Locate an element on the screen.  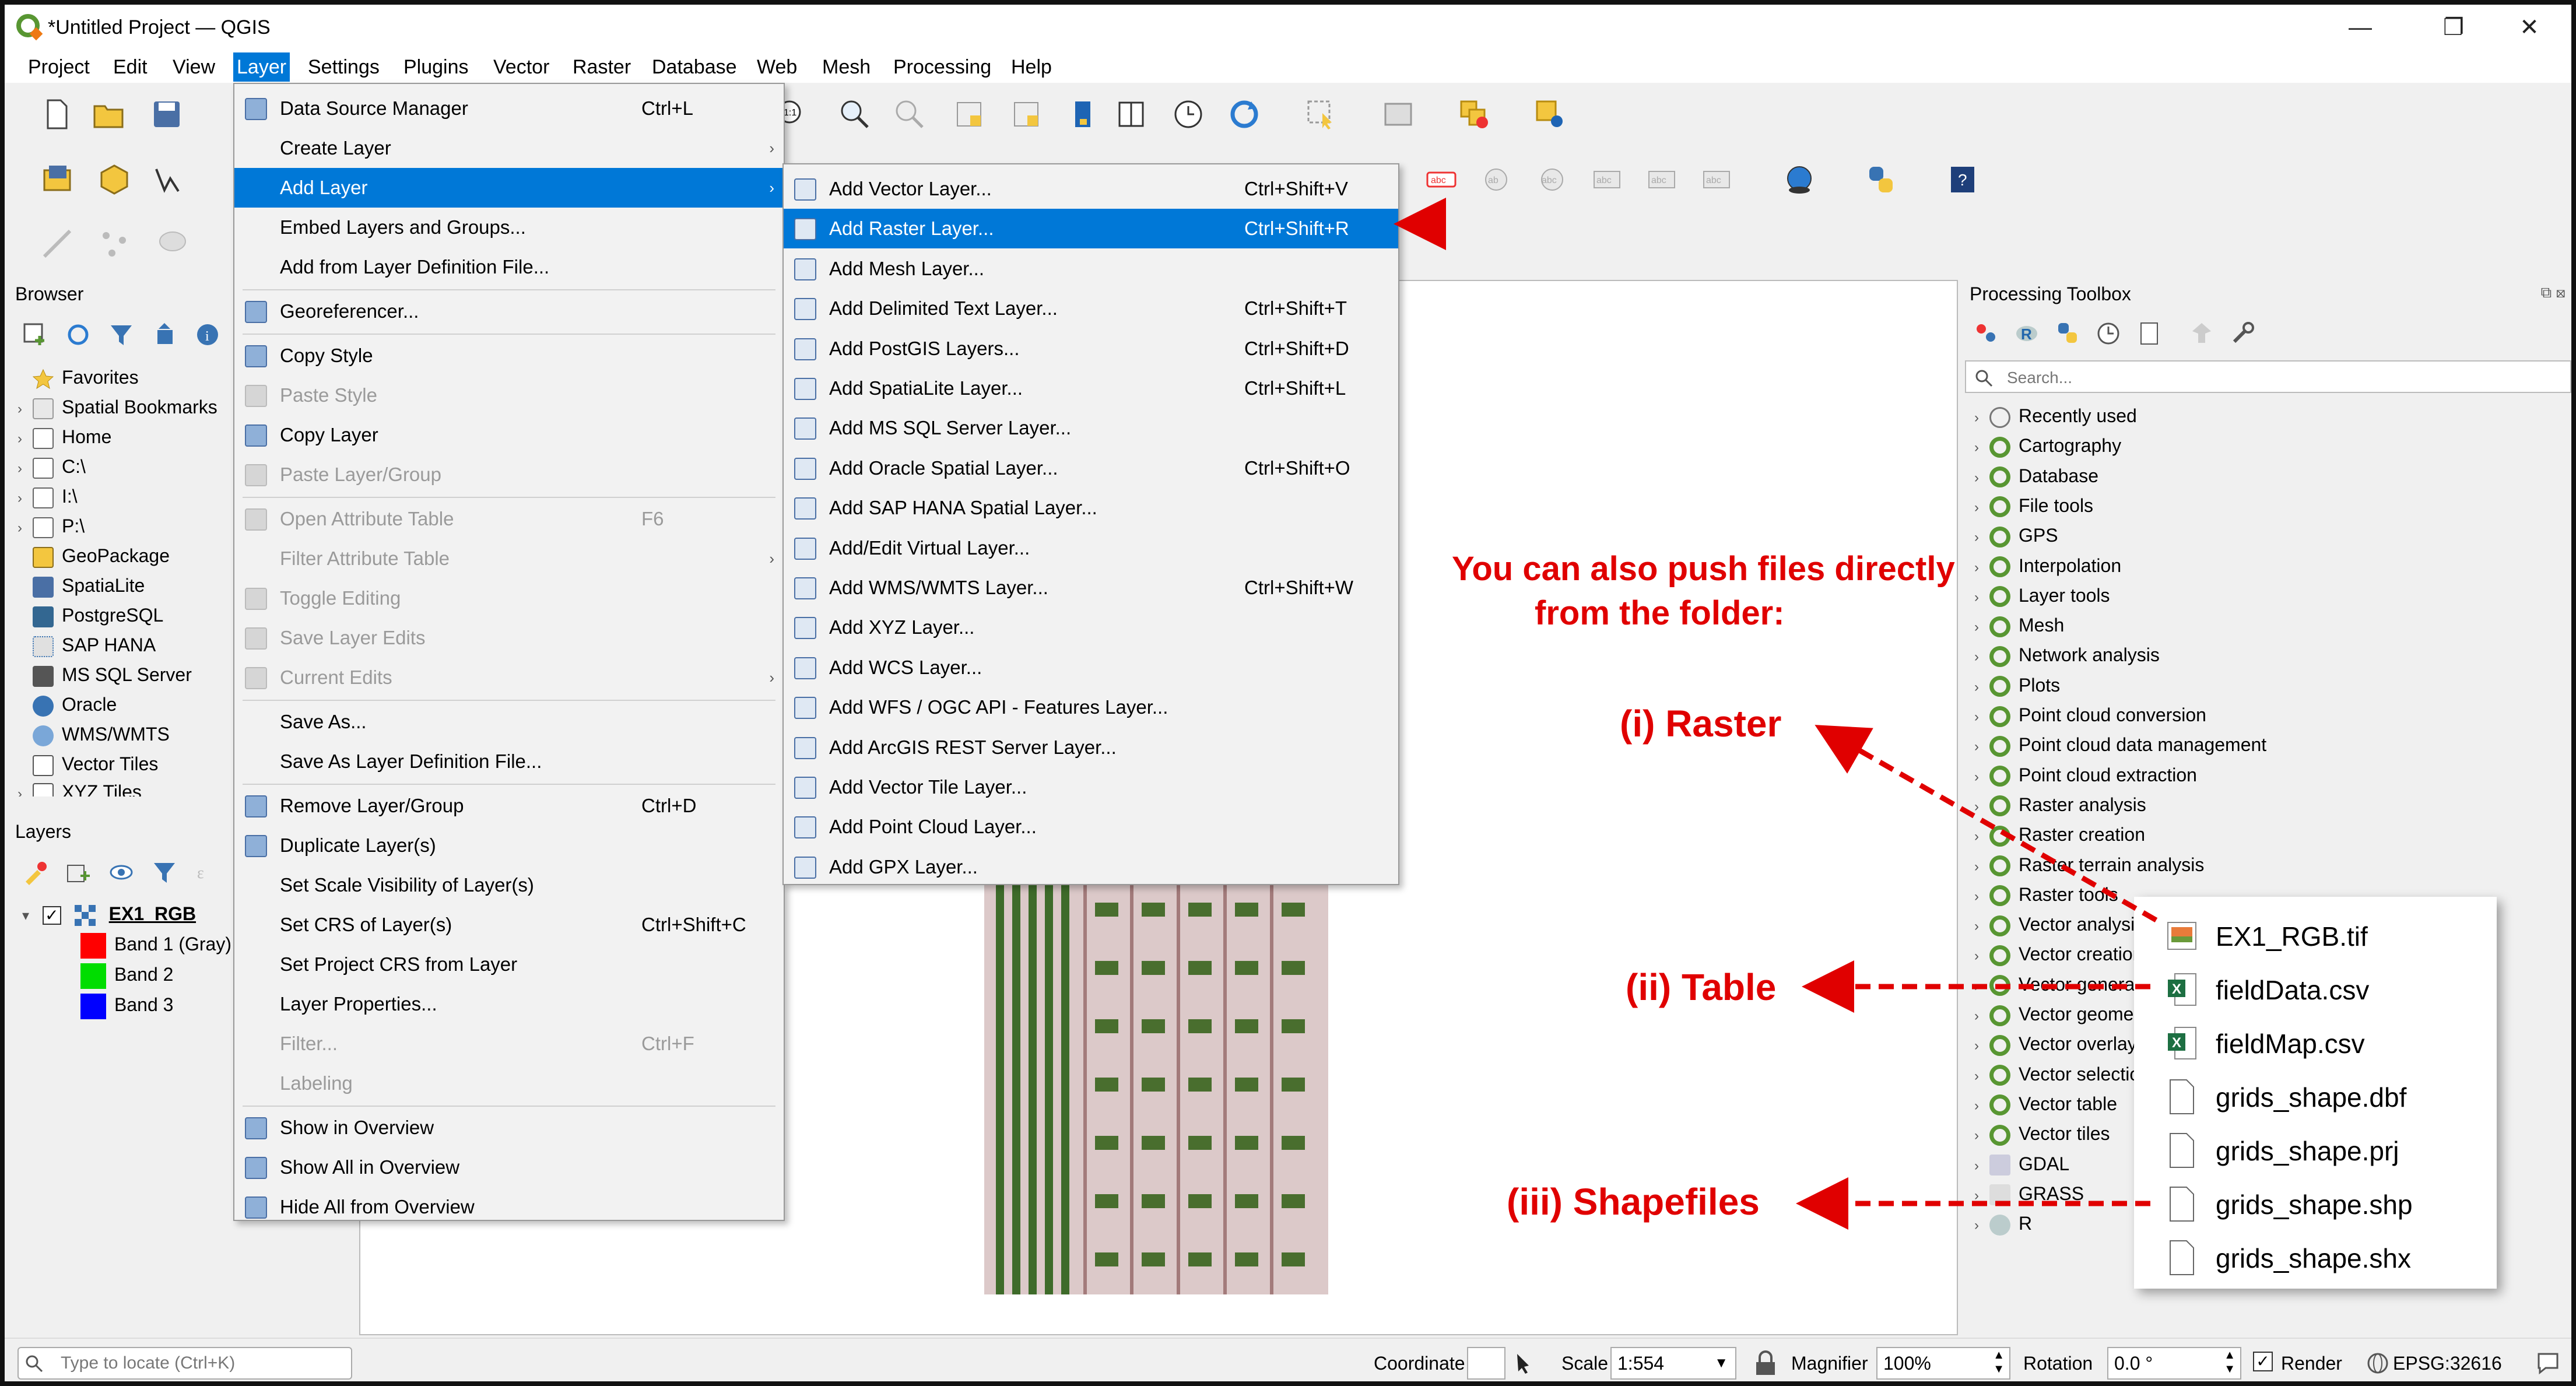
menu-layer: Layer is located at coordinates (261, 67).